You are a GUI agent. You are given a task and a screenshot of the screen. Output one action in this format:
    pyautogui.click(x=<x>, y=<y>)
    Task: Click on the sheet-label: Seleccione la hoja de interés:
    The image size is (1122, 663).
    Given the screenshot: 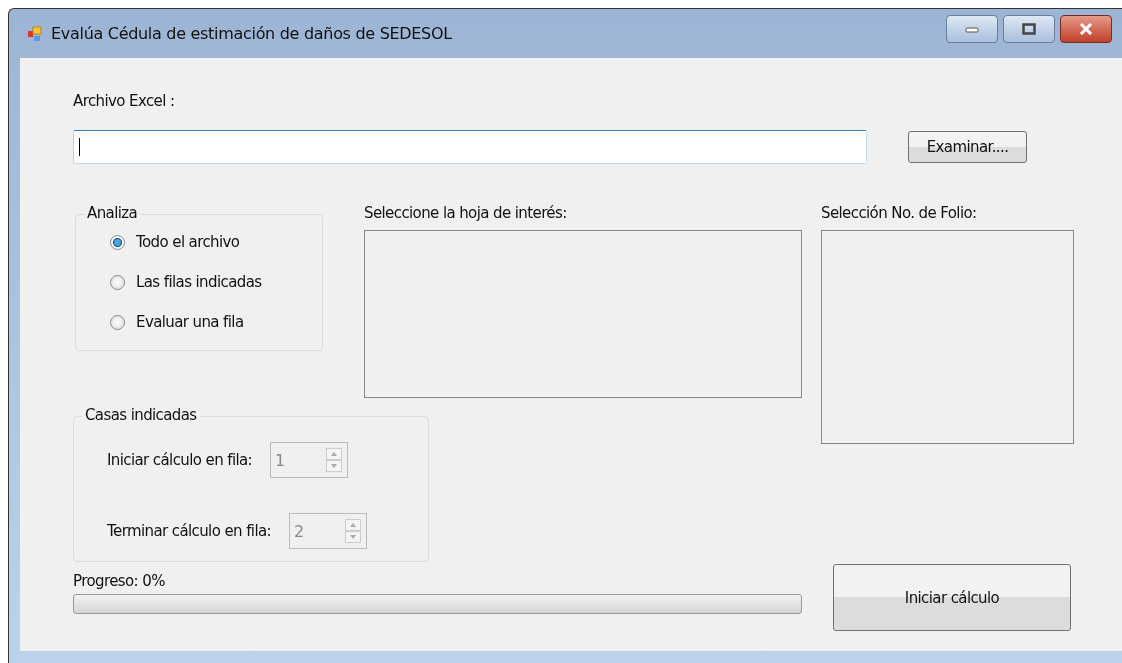 What is the action you would take?
    pyautogui.click(x=466, y=213)
    